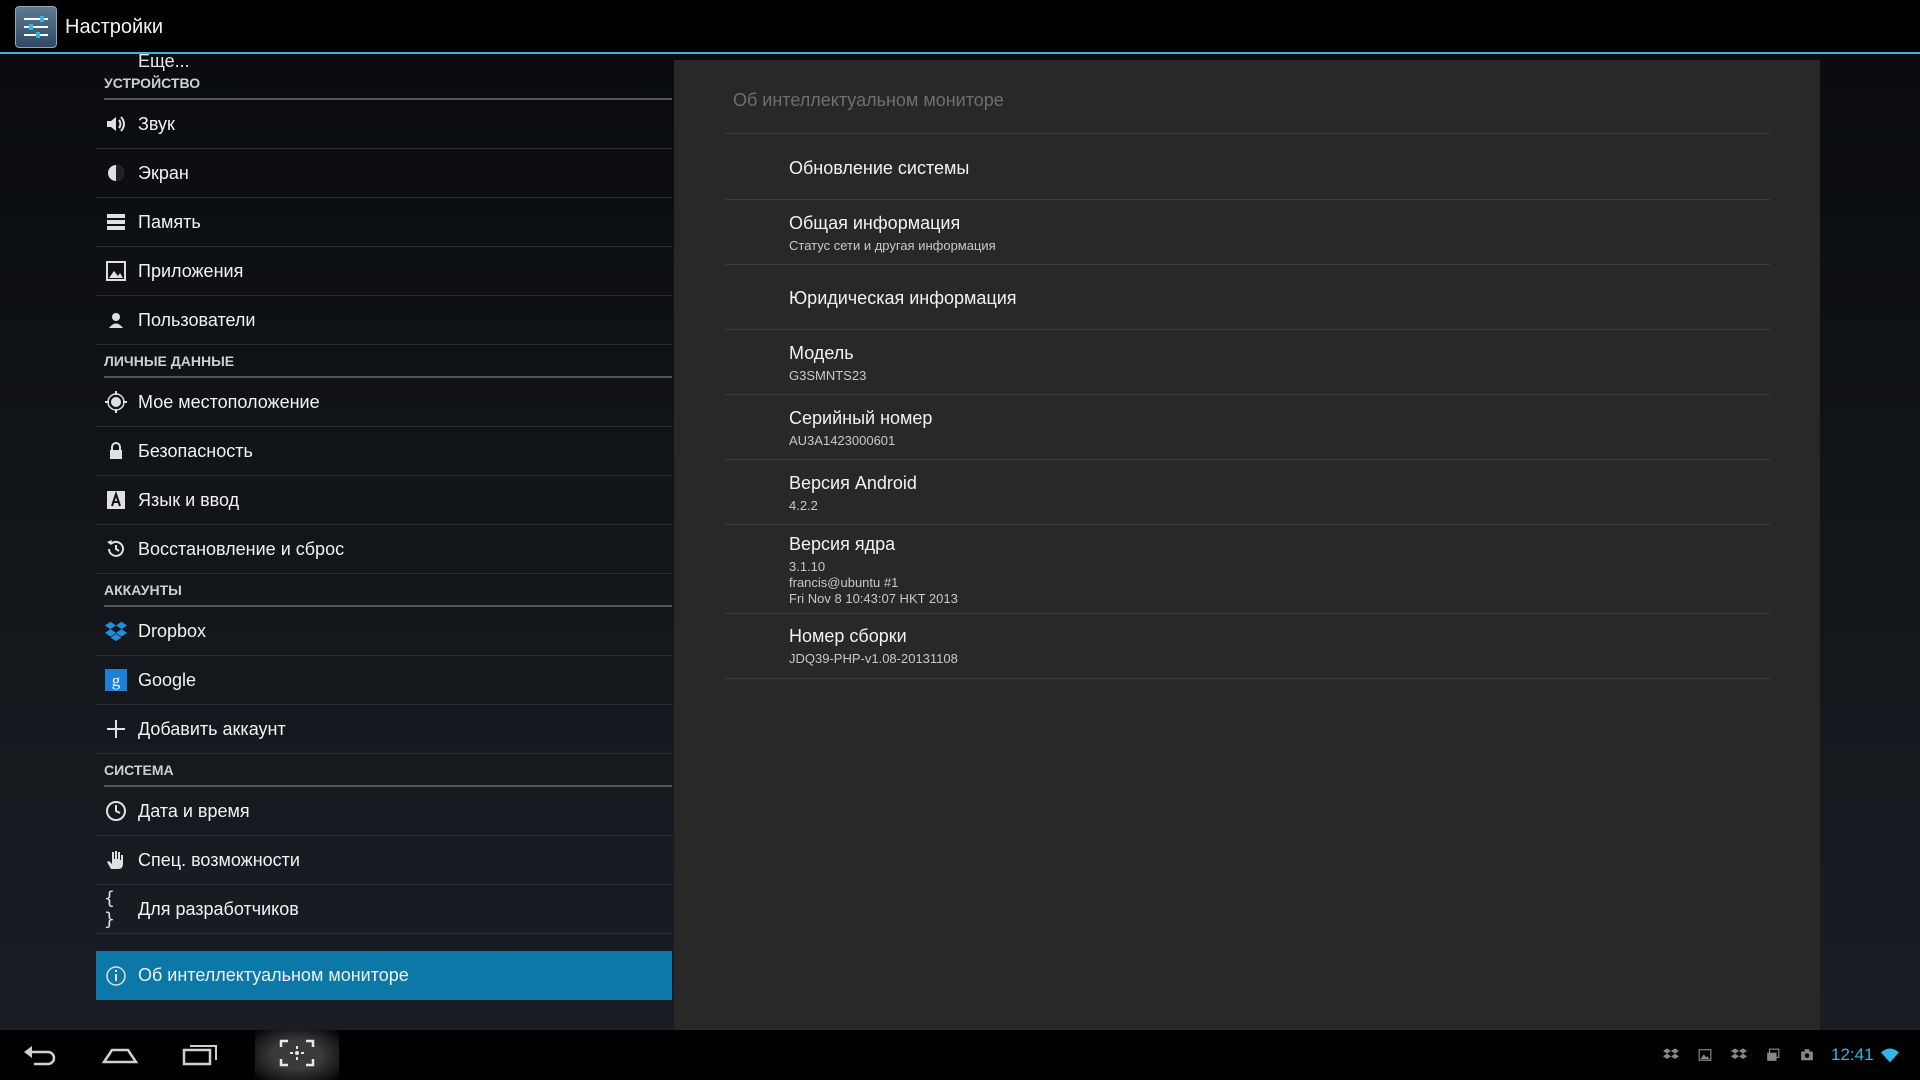  Describe the element at coordinates (116, 320) in the screenshot. I see `user-icon` at that location.